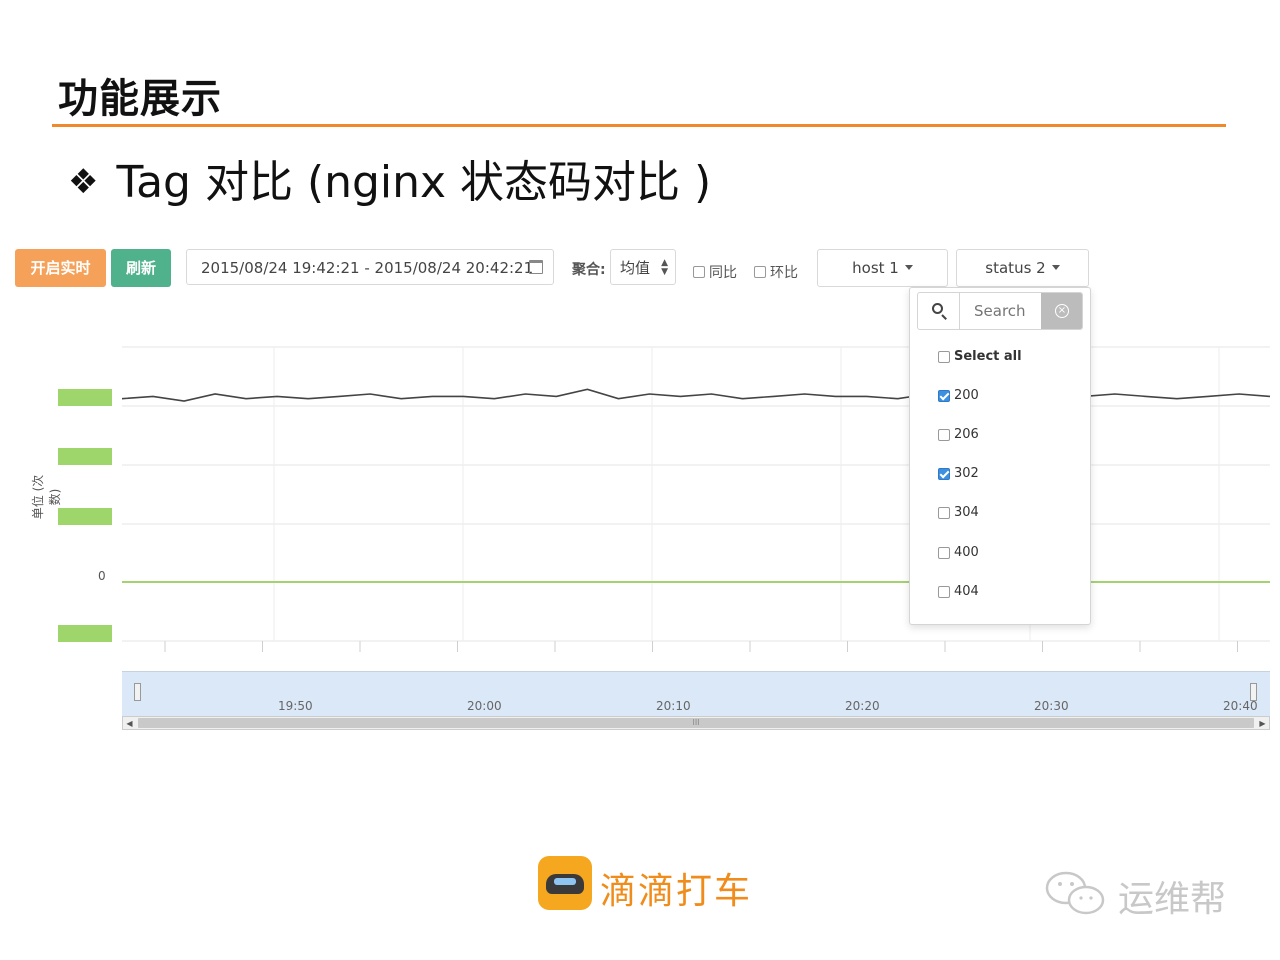 The width and height of the screenshot is (1280, 960). Describe the element at coordinates (988, 356) in the screenshot. I see `option-label: Select all` at that location.